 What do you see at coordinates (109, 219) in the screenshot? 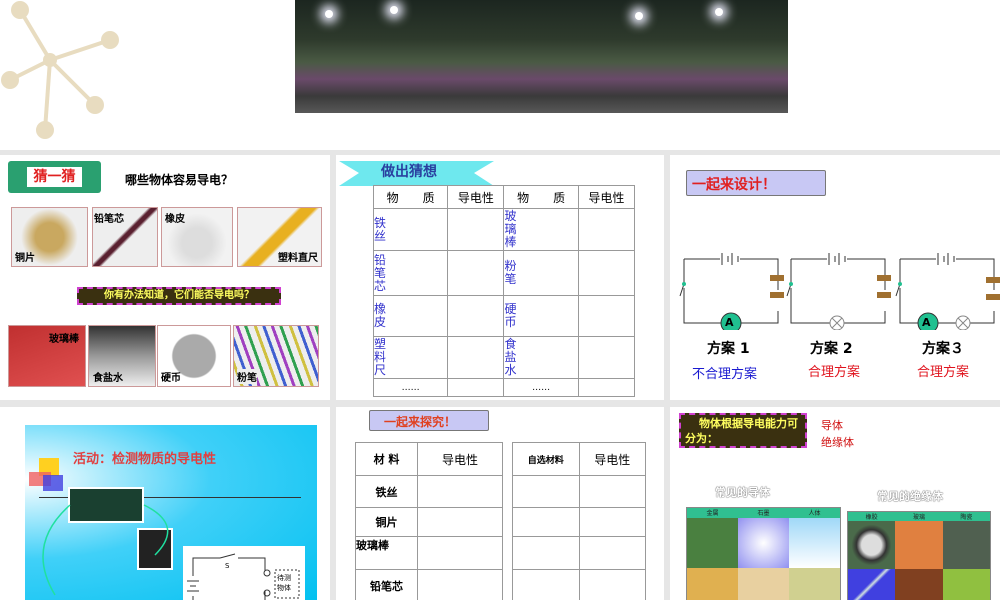
I see `item-label: 铅笔芯` at bounding box center [109, 219].